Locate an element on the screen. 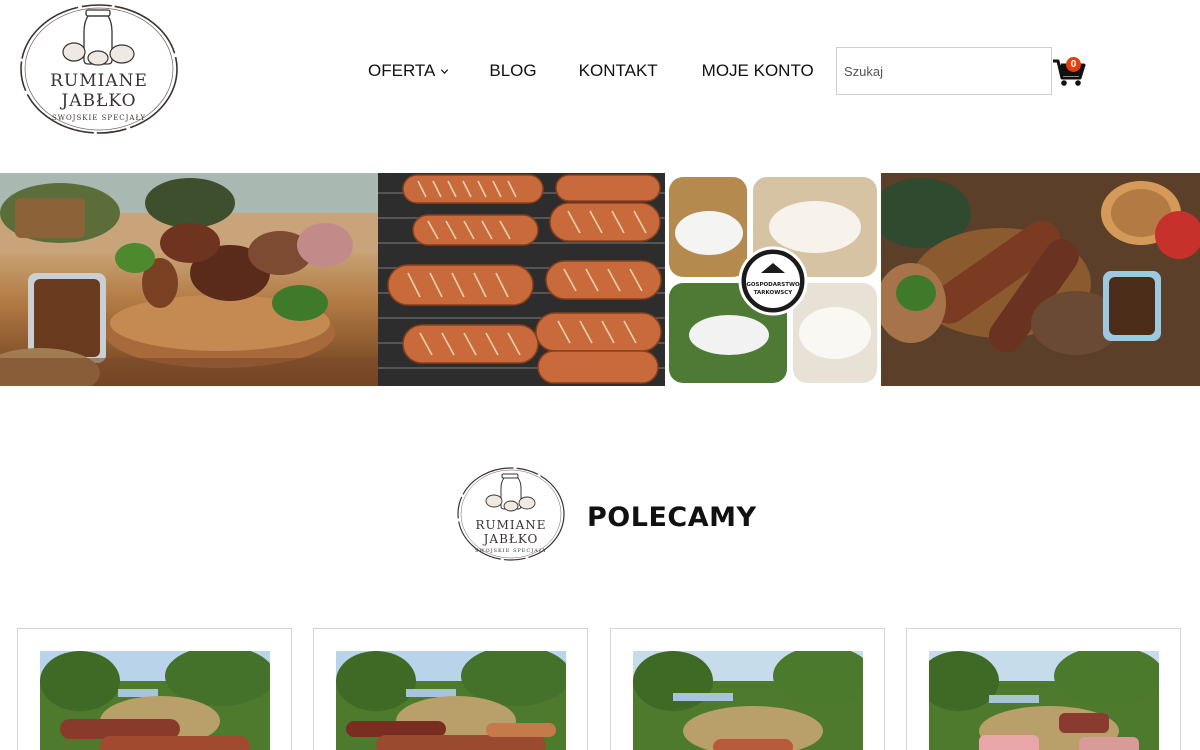 Image resolution: width=1200 pixels, height=750 pixels. nav-item-label: BLOG is located at coordinates (513, 70).